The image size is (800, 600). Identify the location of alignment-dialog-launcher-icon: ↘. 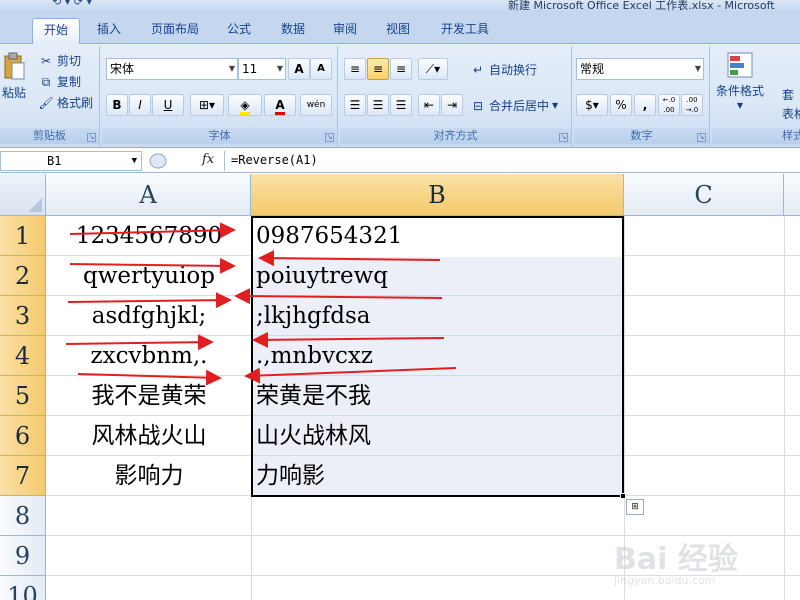
(563, 137).